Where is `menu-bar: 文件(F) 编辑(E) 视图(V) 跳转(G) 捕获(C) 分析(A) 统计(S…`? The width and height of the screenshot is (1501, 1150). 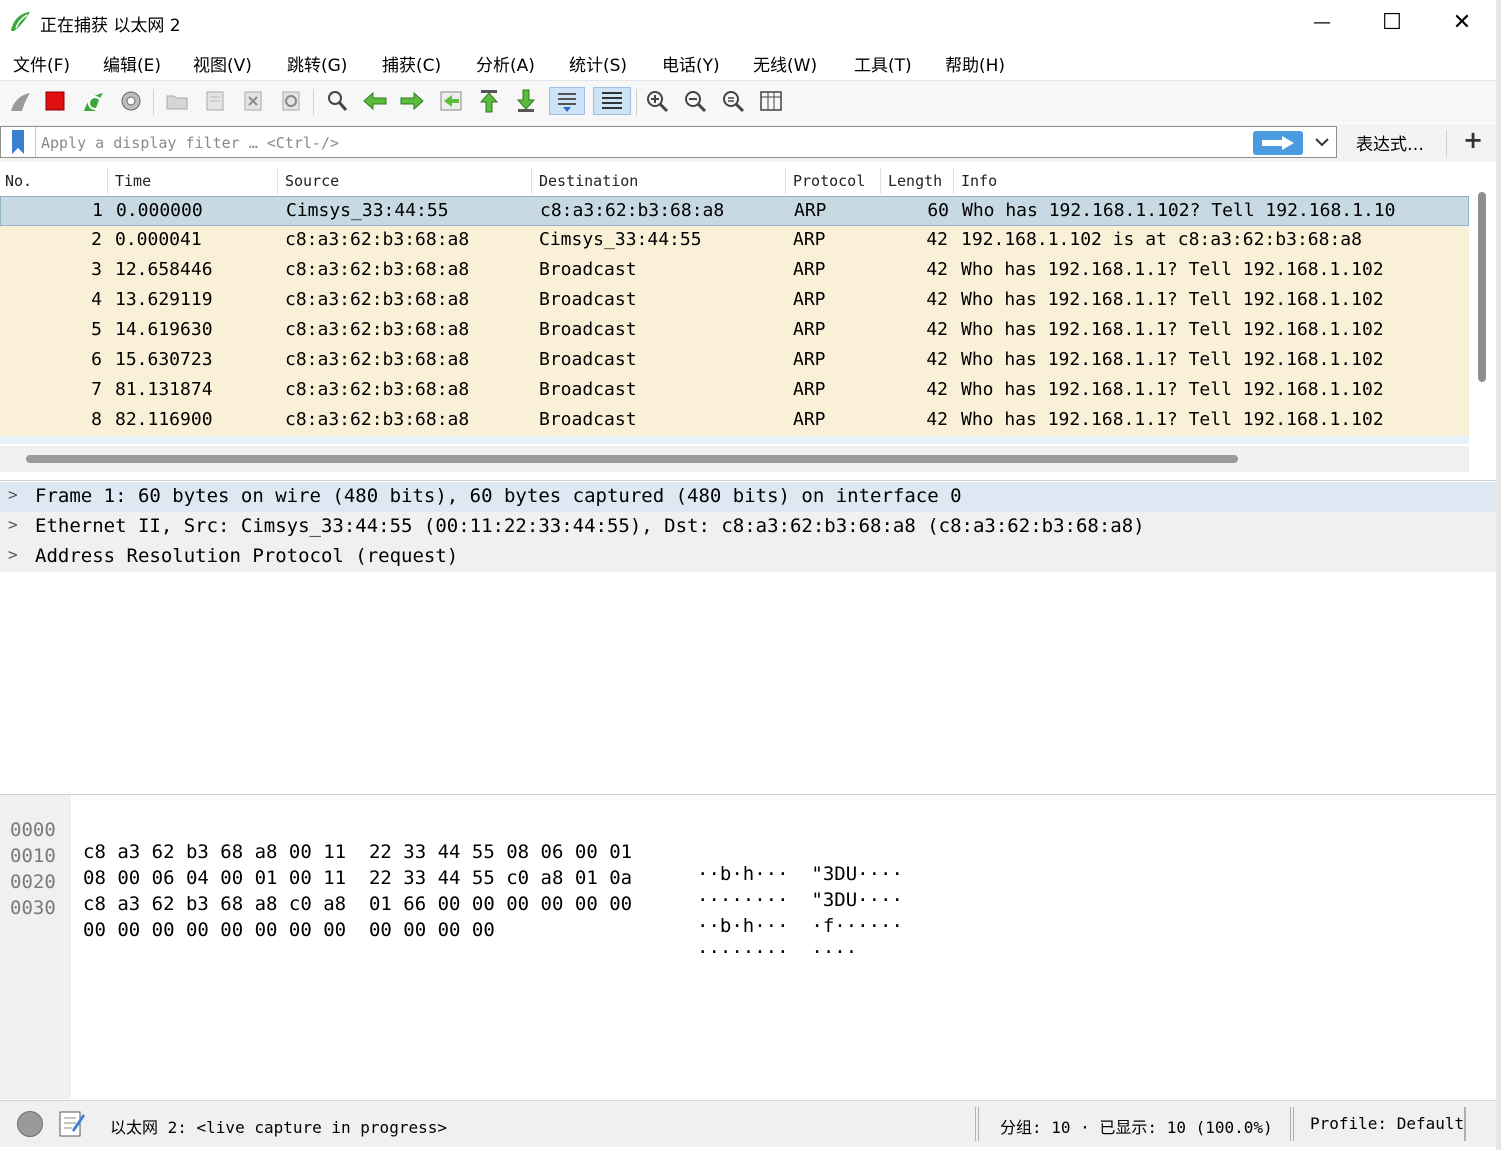 menu-bar: 文件(F) 编辑(E) 视图(V) 跳转(G) 捕获(C) 分析(A) 统计(S… is located at coordinates (748, 62).